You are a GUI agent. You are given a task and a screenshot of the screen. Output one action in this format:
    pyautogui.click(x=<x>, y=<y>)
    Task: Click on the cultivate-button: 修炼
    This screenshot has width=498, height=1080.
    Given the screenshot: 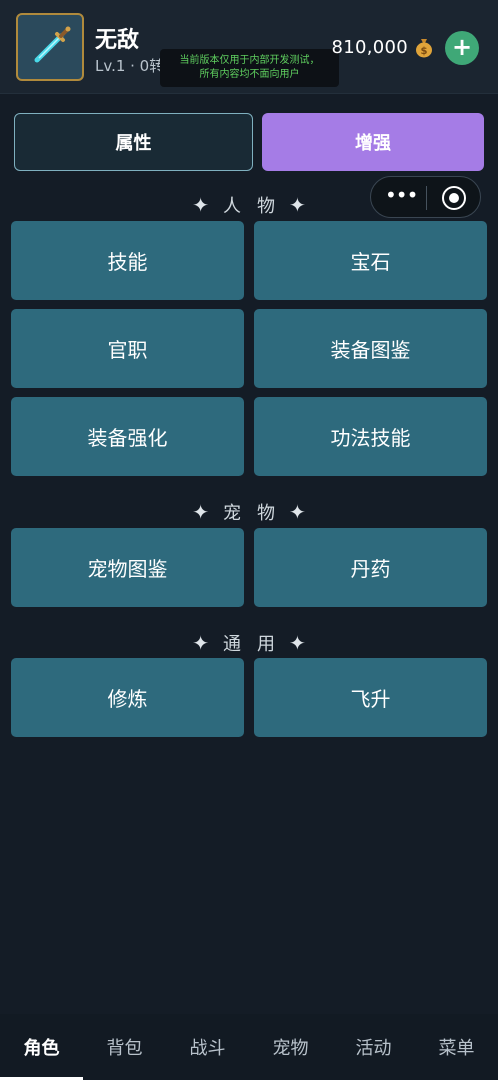 What is the action you would take?
    pyautogui.click(x=127, y=697)
    